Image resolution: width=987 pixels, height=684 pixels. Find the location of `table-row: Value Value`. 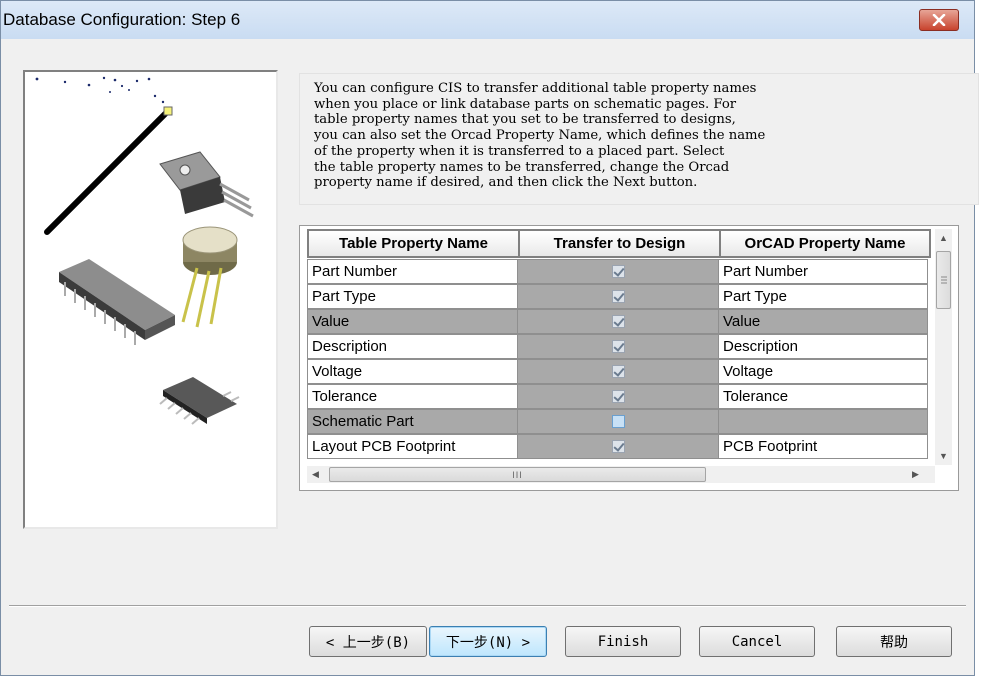

table-row: Value Value is located at coordinates (617, 321).